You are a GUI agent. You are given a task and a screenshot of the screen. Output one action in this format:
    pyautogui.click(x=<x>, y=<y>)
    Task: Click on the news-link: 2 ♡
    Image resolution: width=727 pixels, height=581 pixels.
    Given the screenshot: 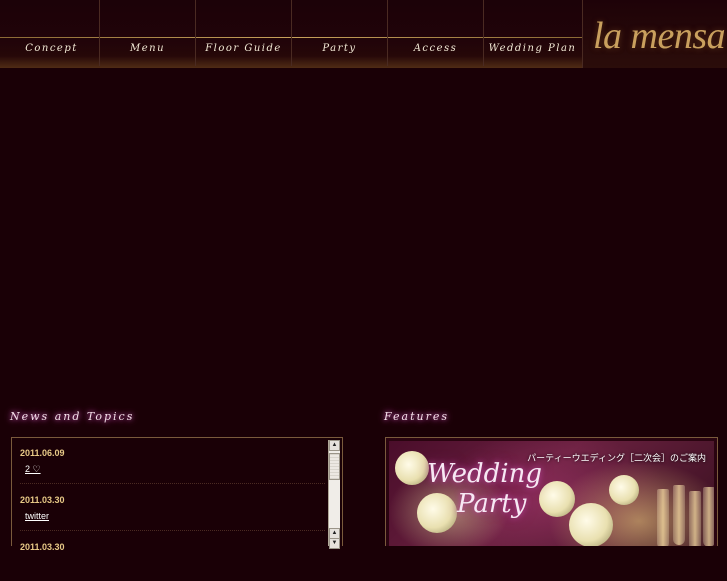 What is the action you would take?
    pyautogui.click(x=33, y=469)
    